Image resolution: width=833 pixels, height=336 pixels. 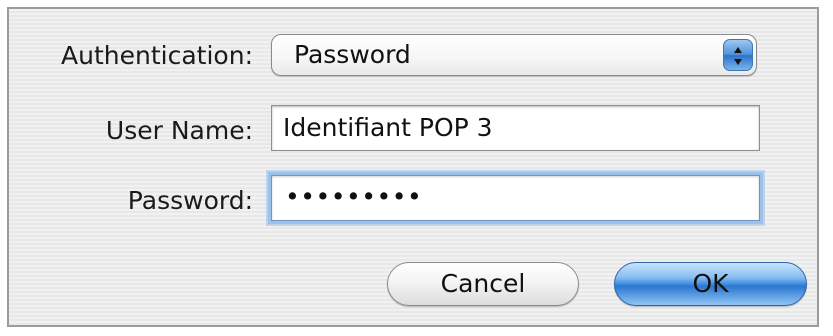 What do you see at coordinates (190, 200) in the screenshot?
I see `password-label: Password:` at bounding box center [190, 200].